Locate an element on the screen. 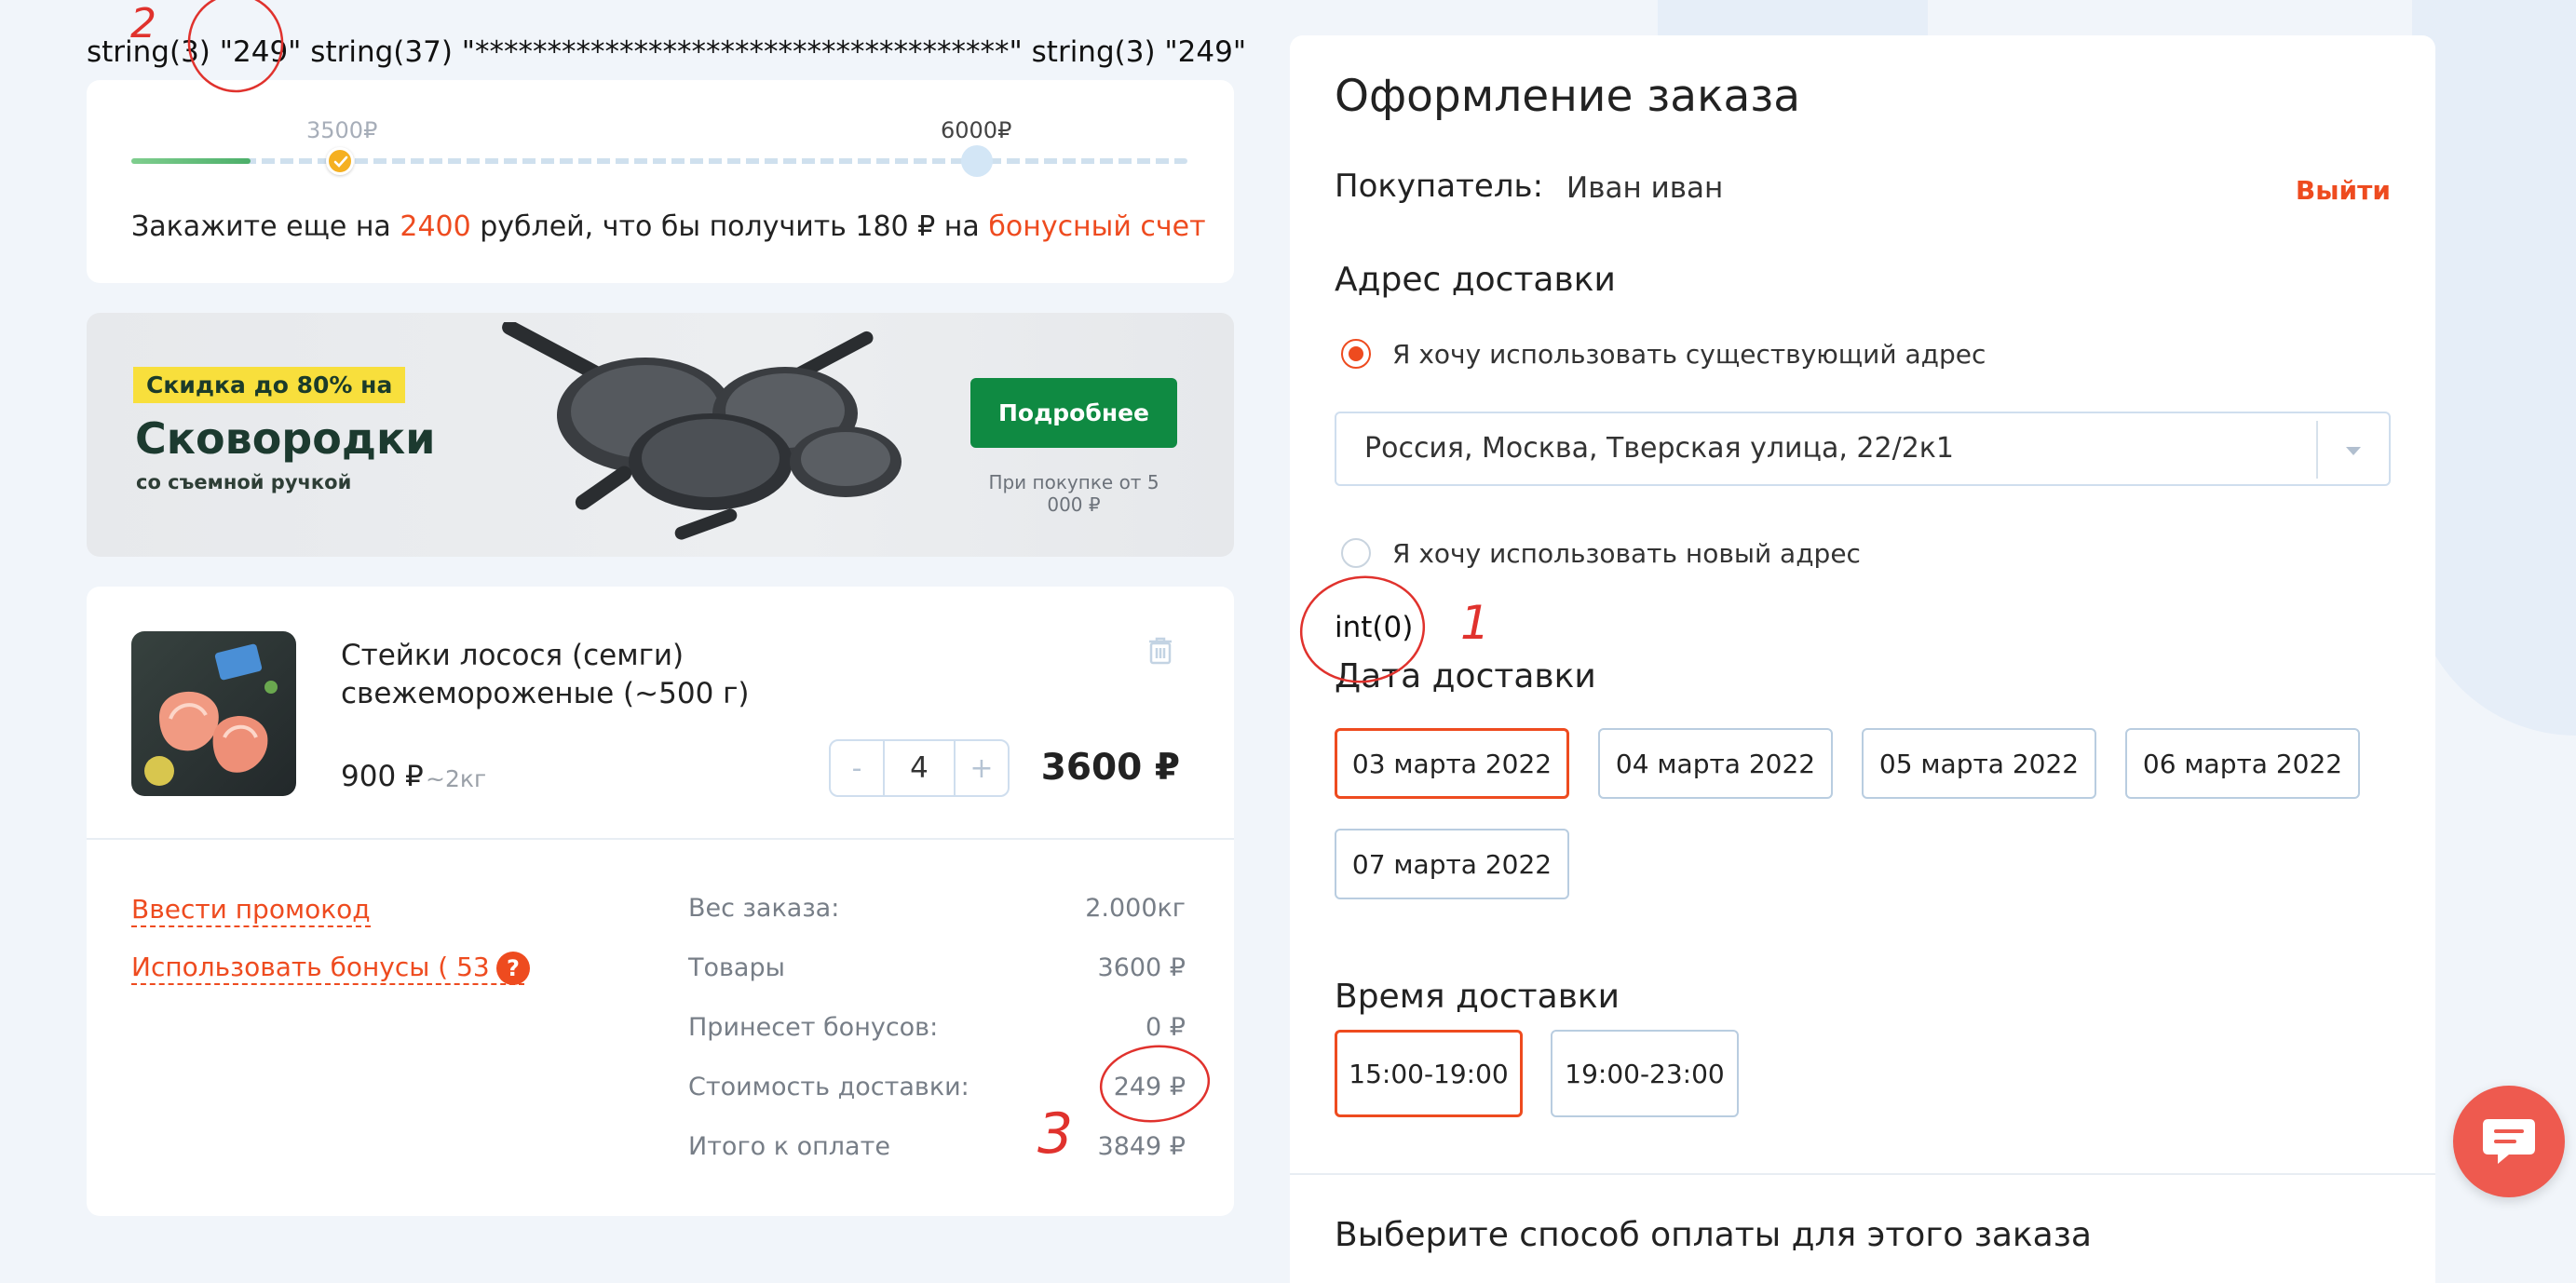  summary-row-total: Итого к оплате 3849 ₽ is located at coordinates (937, 1146).